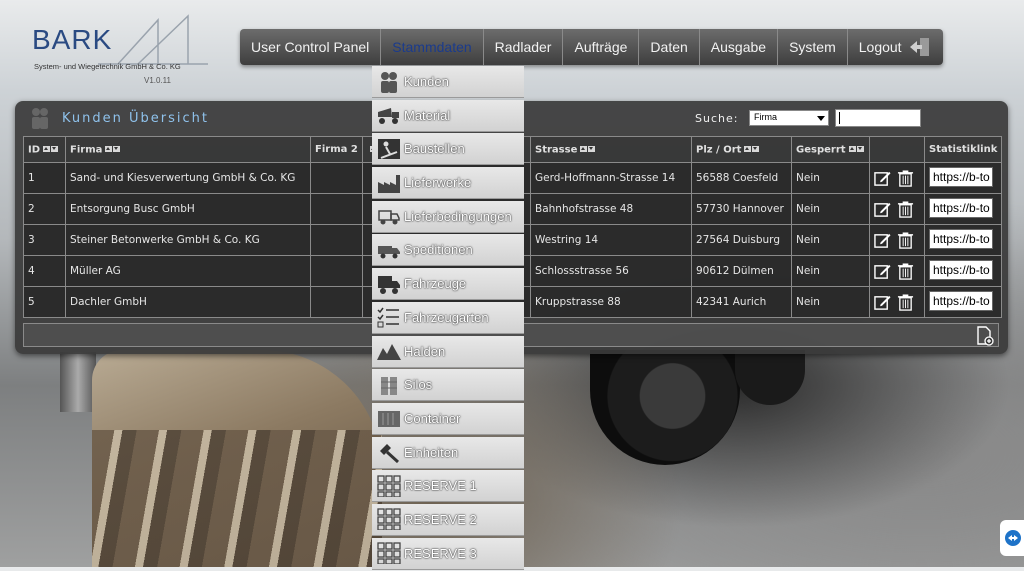 The height and width of the screenshot is (571, 1024). What do you see at coordinates (448, 82) in the screenshot?
I see `menu-item-kunden: Kunden` at bounding box center [448, 82].